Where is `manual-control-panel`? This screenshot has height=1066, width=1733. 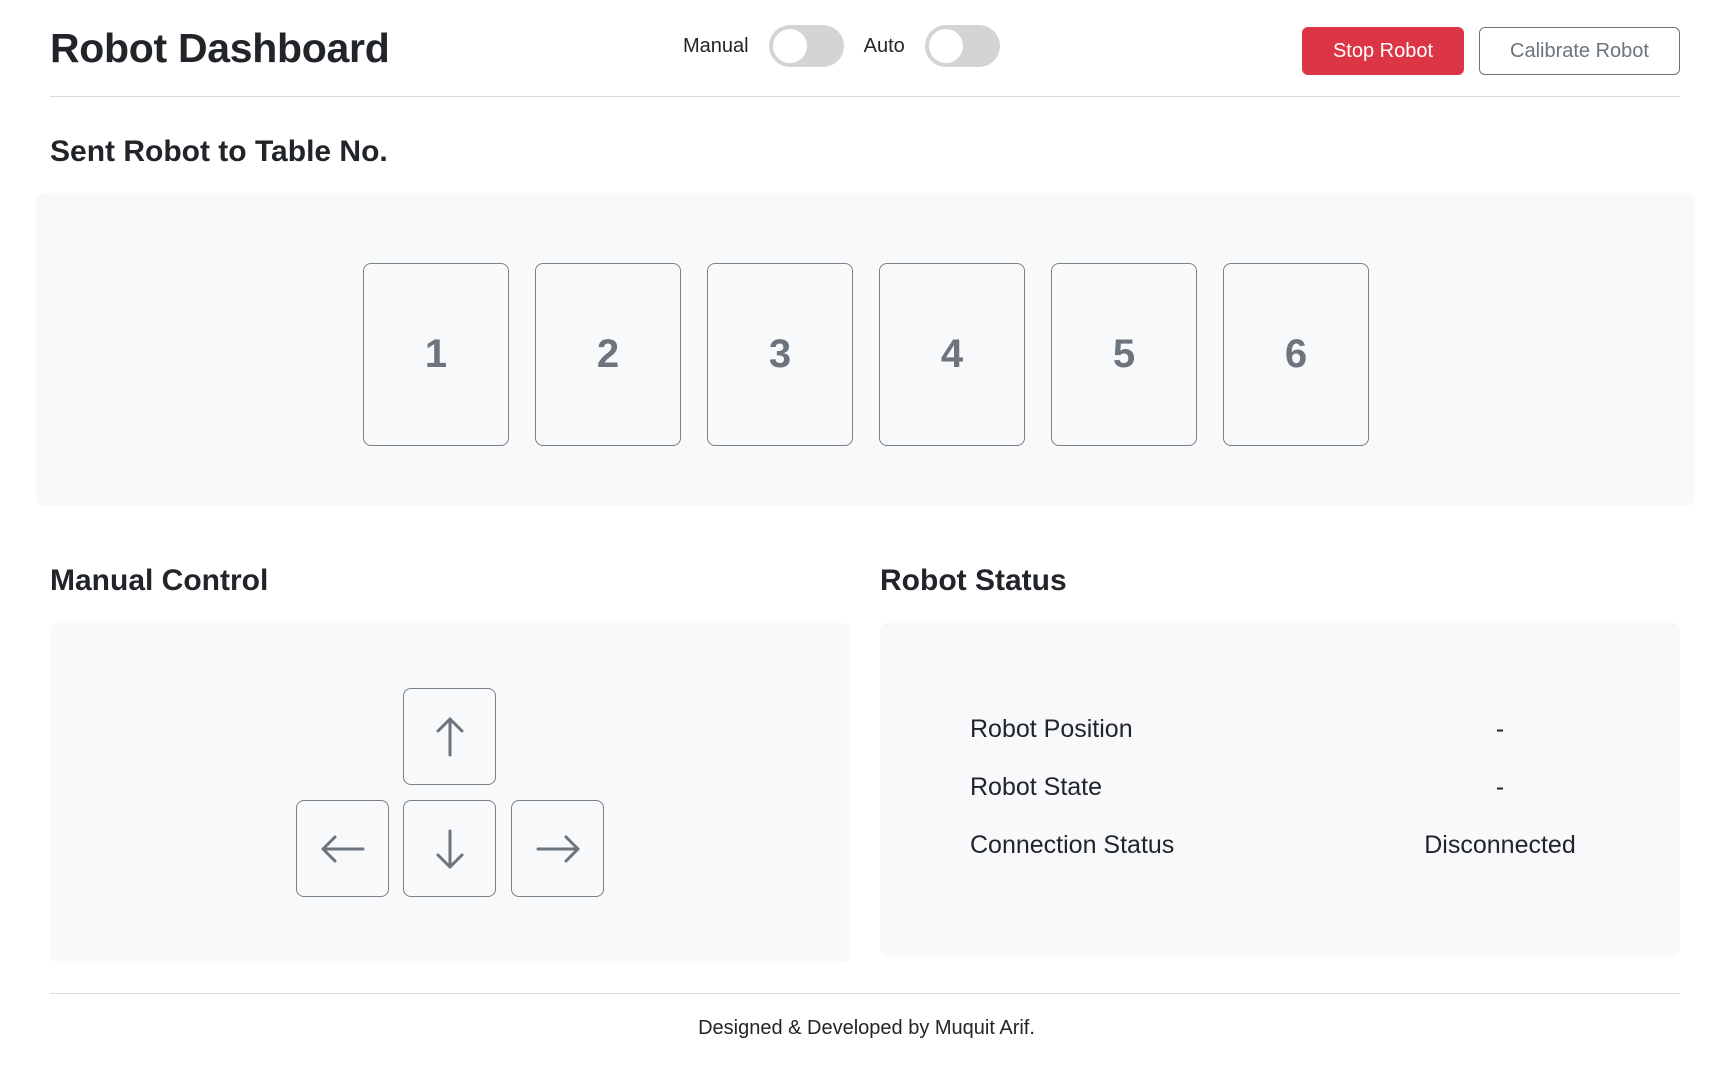
manual-control-panel is located at coordinates (450, 793).